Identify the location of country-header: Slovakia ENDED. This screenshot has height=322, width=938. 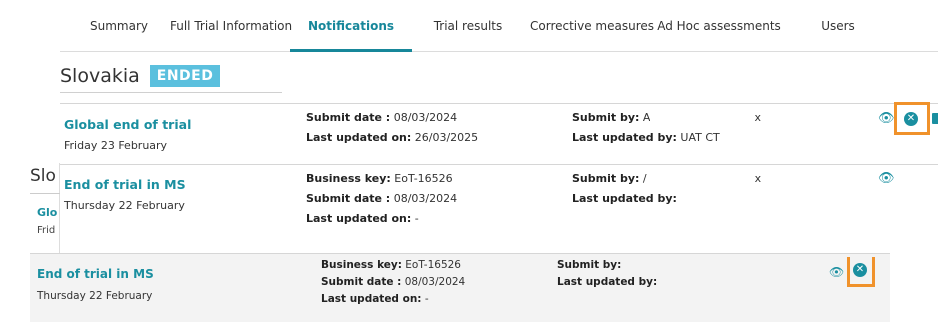
(140, 76).